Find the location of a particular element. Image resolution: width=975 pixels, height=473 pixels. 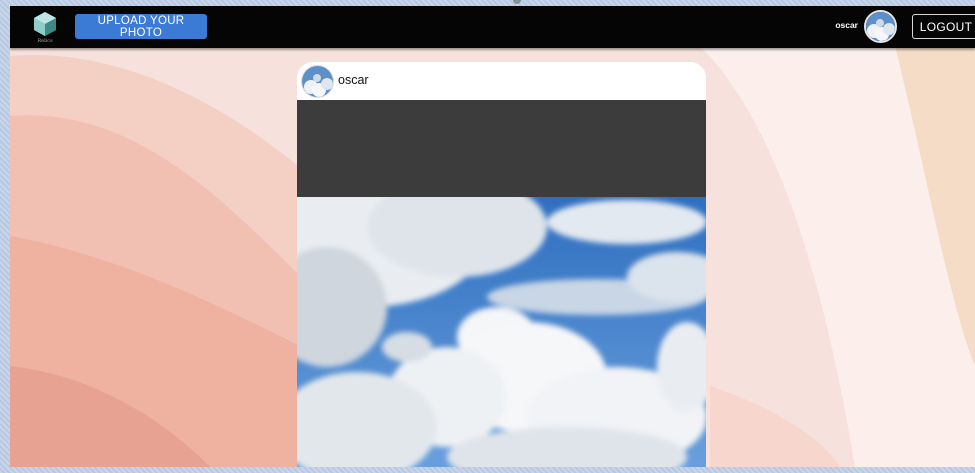

window-notch is located at coordinates (517, 2).